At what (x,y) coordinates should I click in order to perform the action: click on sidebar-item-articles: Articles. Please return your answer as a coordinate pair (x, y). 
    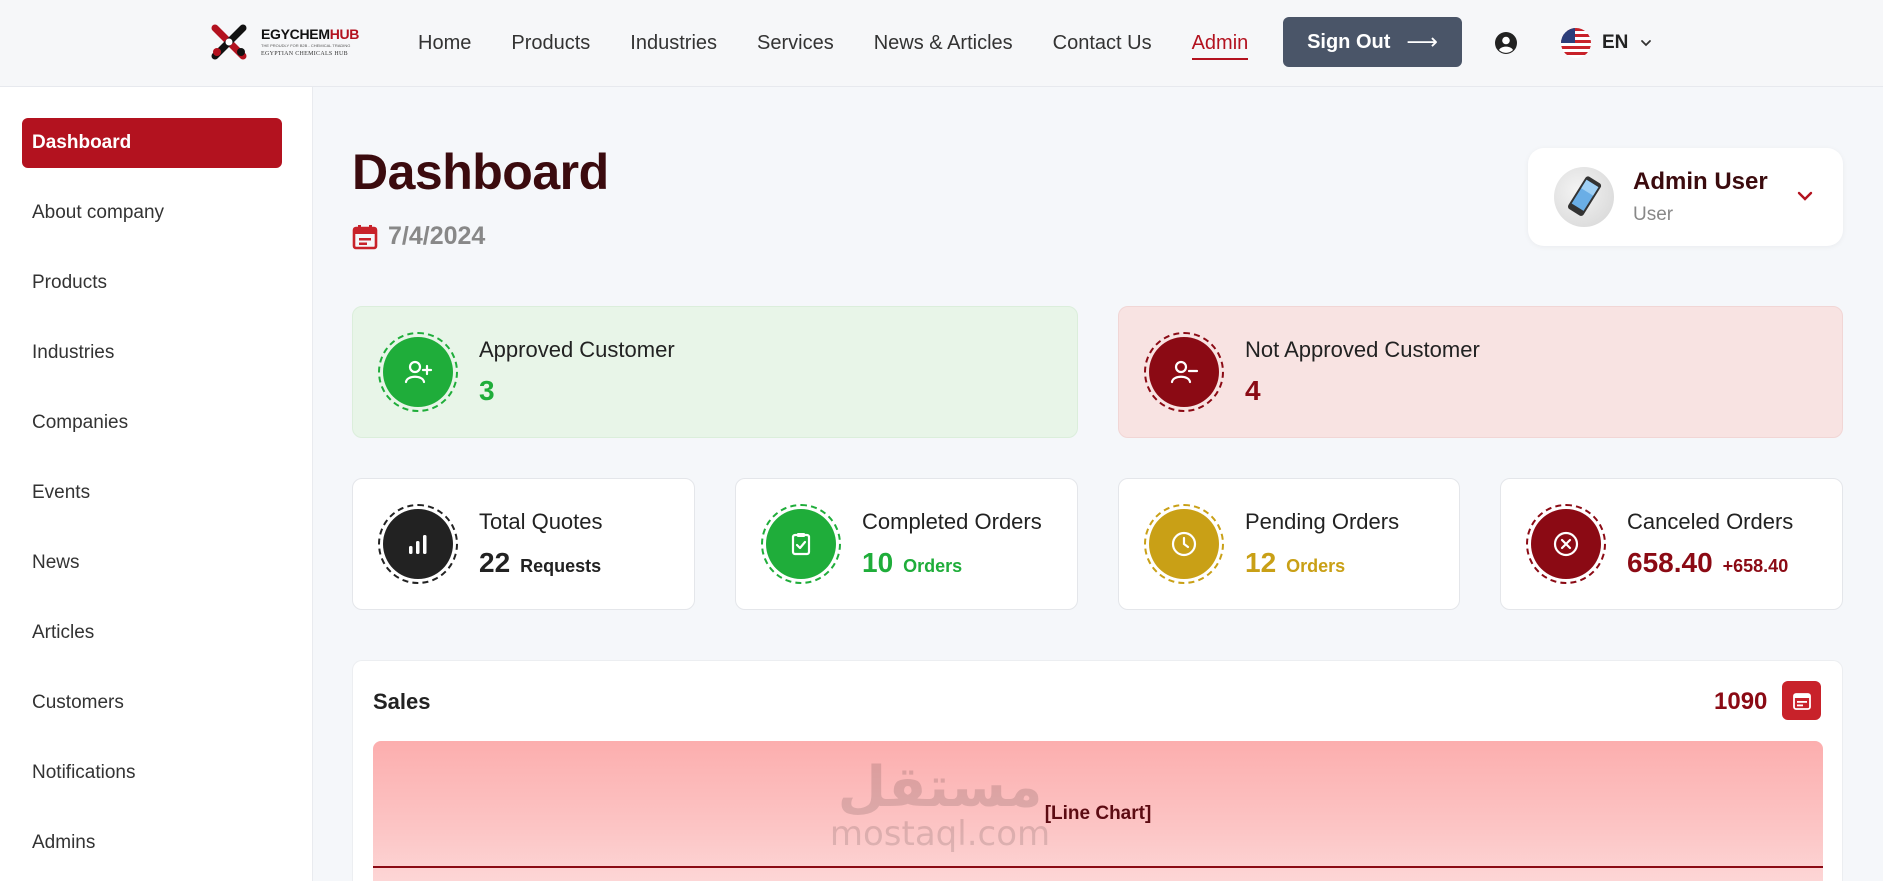
    Looking at the image, I should click on (152, 633).